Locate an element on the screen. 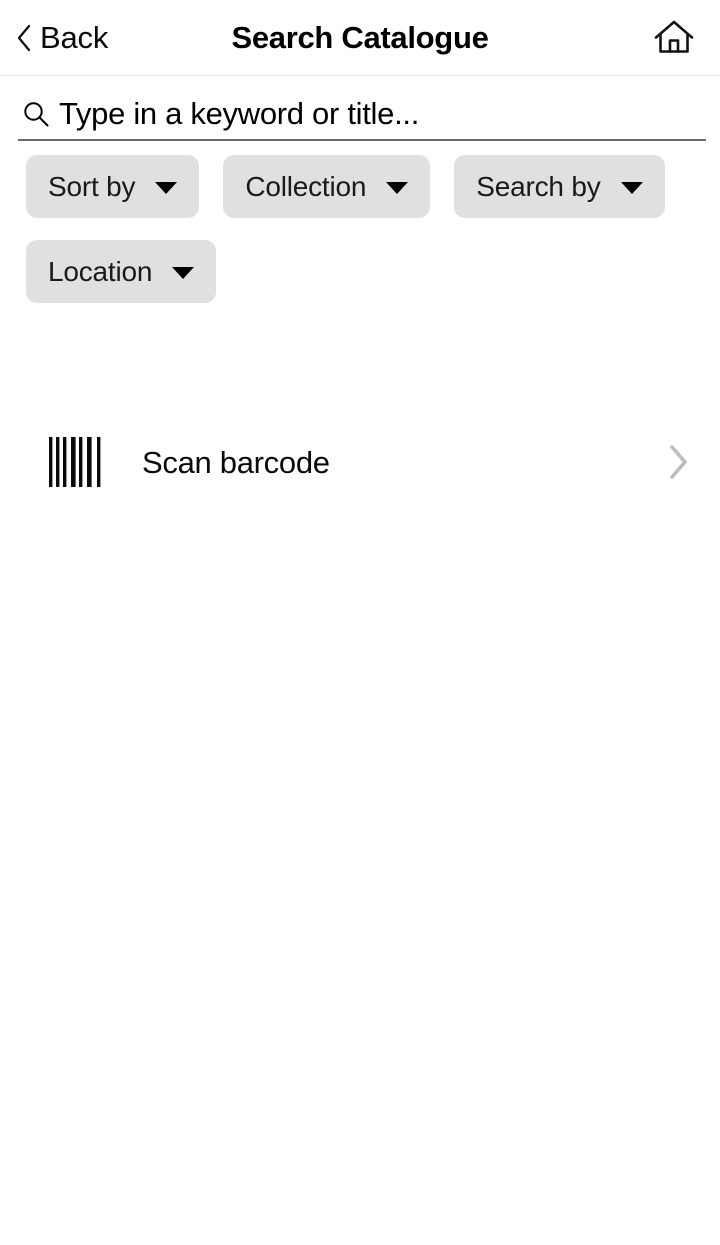 This screenshot has height=1245, width=720. filter-chip-label: Sort by is located at coordinates (92, 186).